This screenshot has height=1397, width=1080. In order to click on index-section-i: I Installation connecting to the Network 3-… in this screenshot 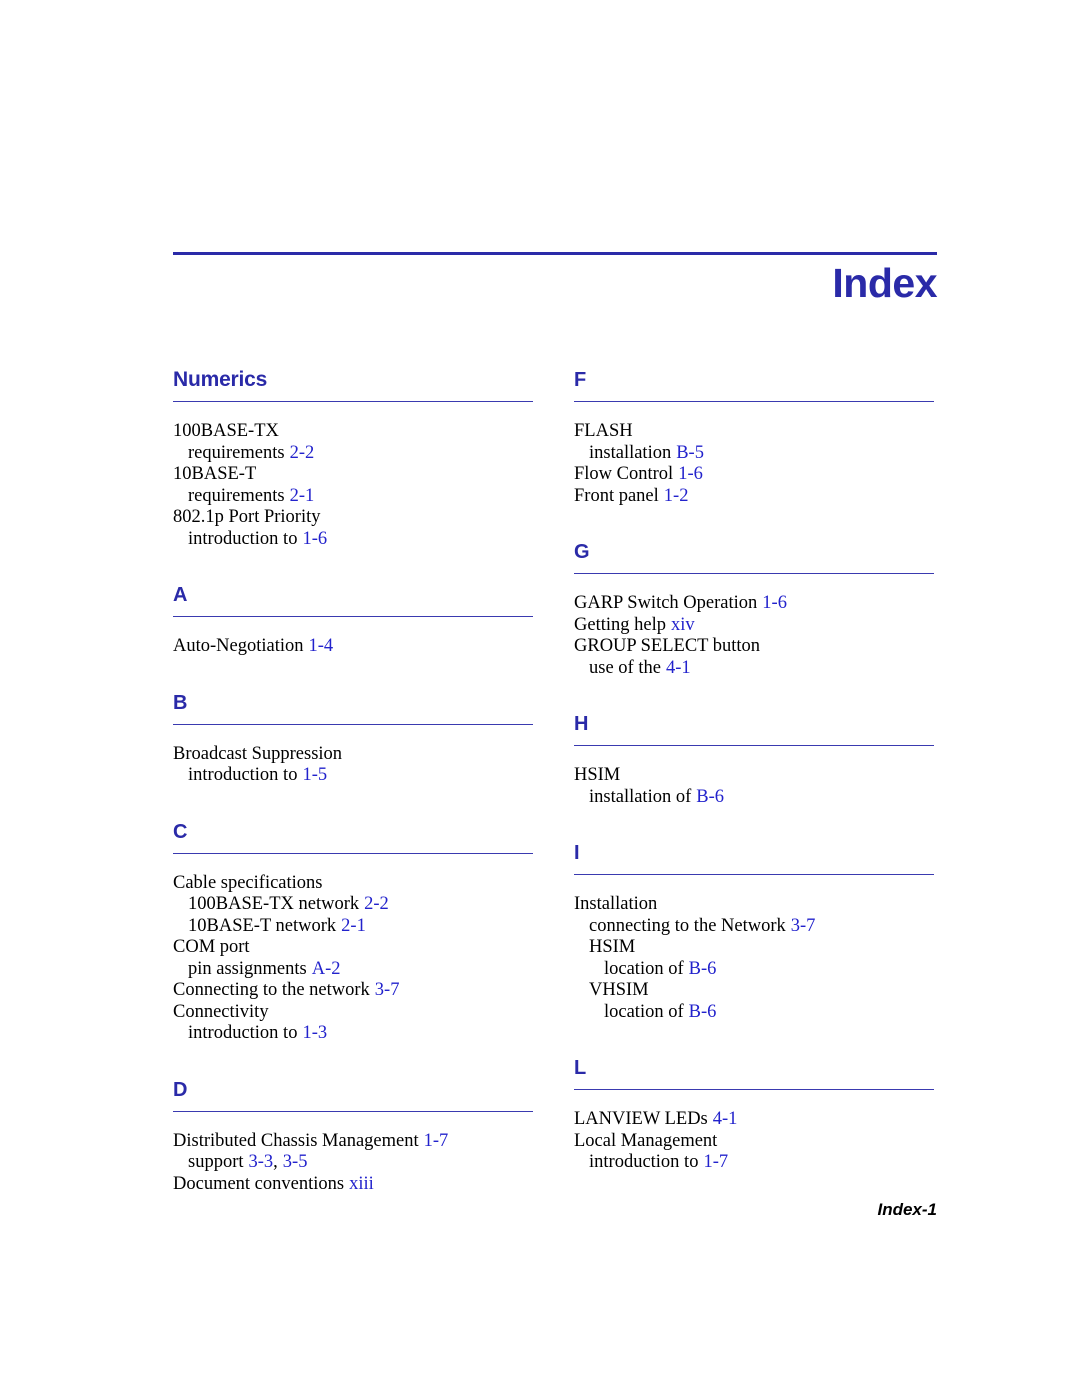, I will do `click(754, 932)`.